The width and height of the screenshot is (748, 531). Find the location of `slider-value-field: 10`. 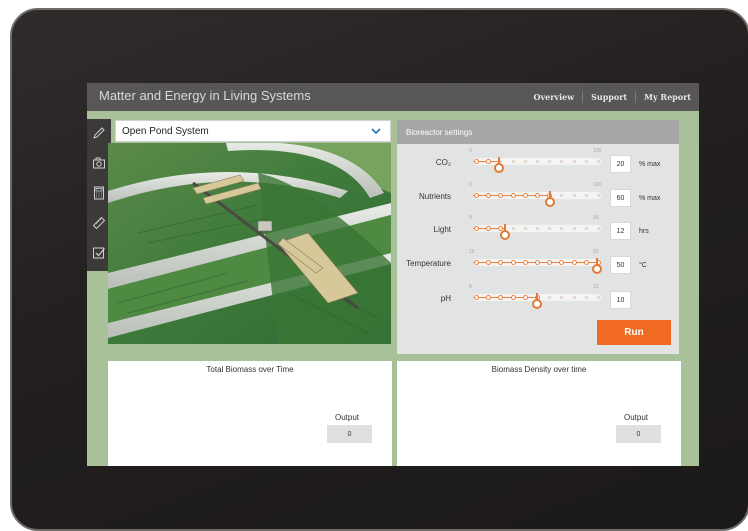

slider-value-field: 10 is located at coordinates (620, 300).